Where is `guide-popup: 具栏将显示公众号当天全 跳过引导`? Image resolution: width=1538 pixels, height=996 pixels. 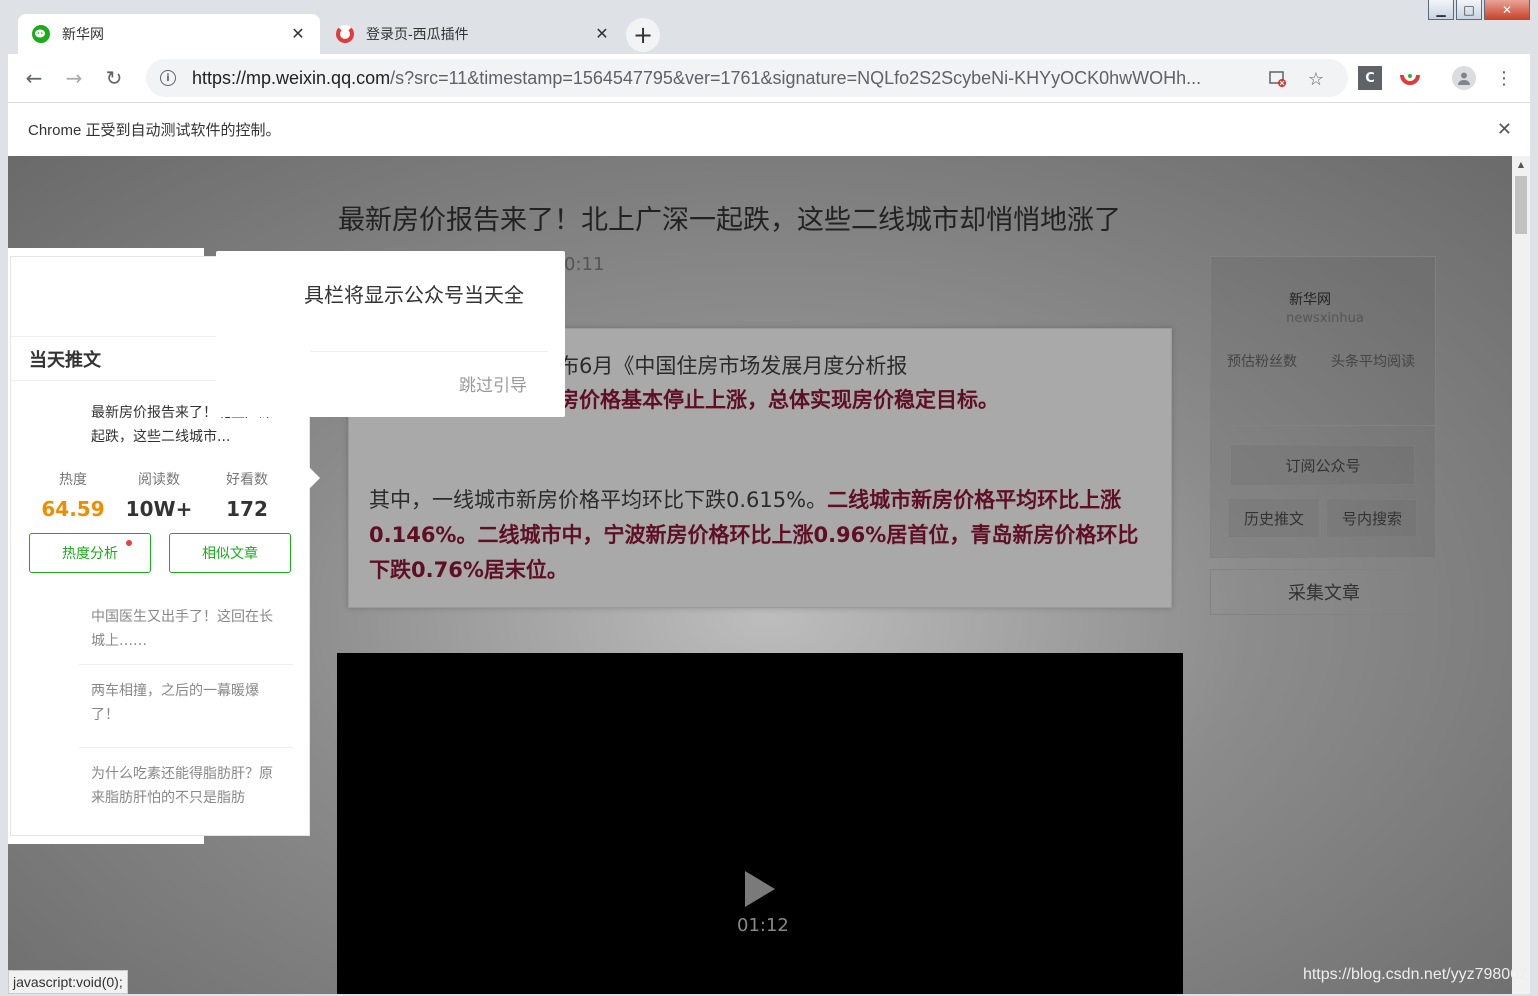
guide-popup: 具栏将显示公众号当天全 跳过引导 is located at coordinates (390, 334).